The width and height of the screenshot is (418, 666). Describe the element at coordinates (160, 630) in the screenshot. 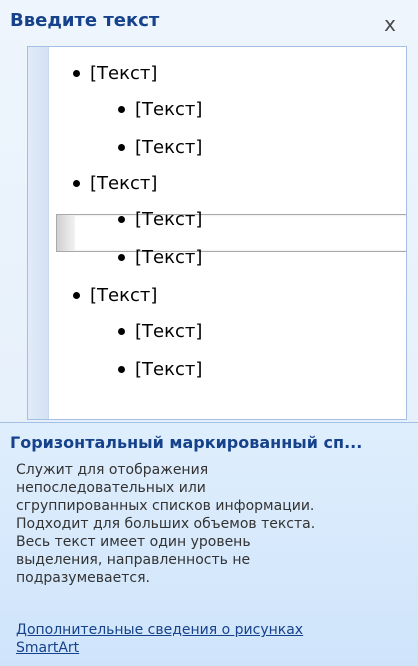

I see `link-line: Дополнительные сведения о рисунках` at that location.